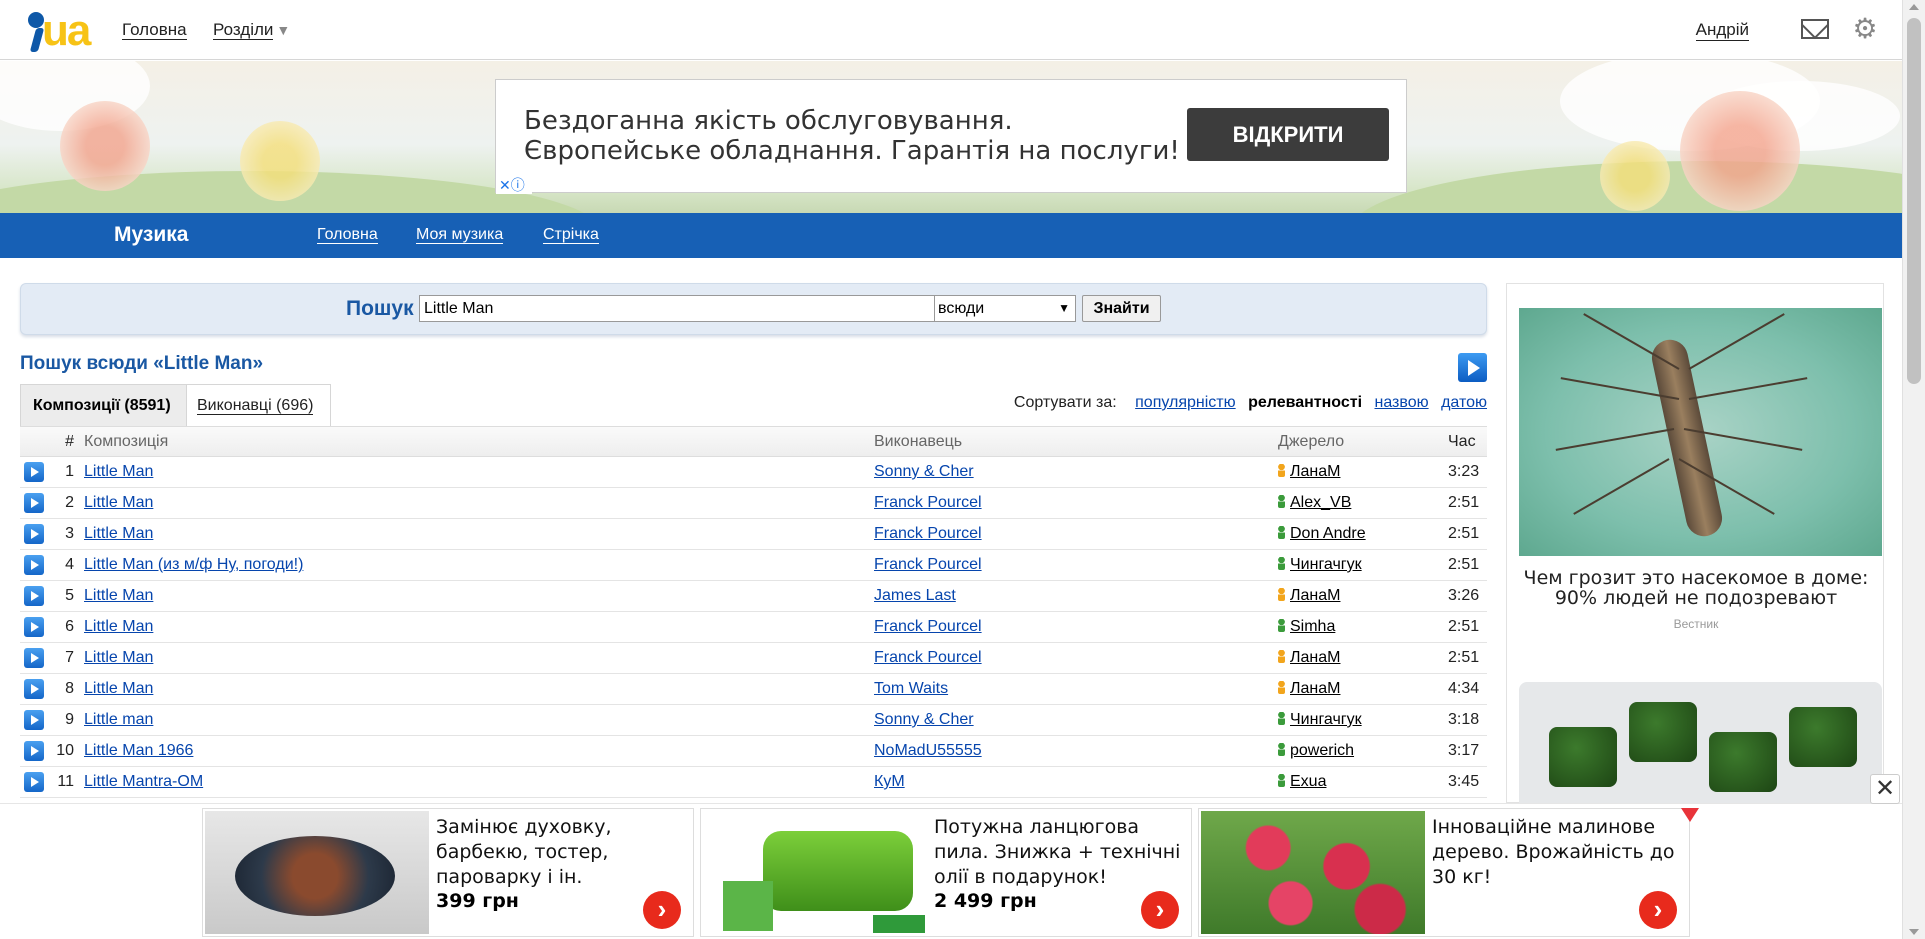 The width and height of the screenshot is (1925, 939). What do you see at coordinates (1472, 367) in the screenshot?
I see `play-all-icon` at bounding box center [1472, 367].